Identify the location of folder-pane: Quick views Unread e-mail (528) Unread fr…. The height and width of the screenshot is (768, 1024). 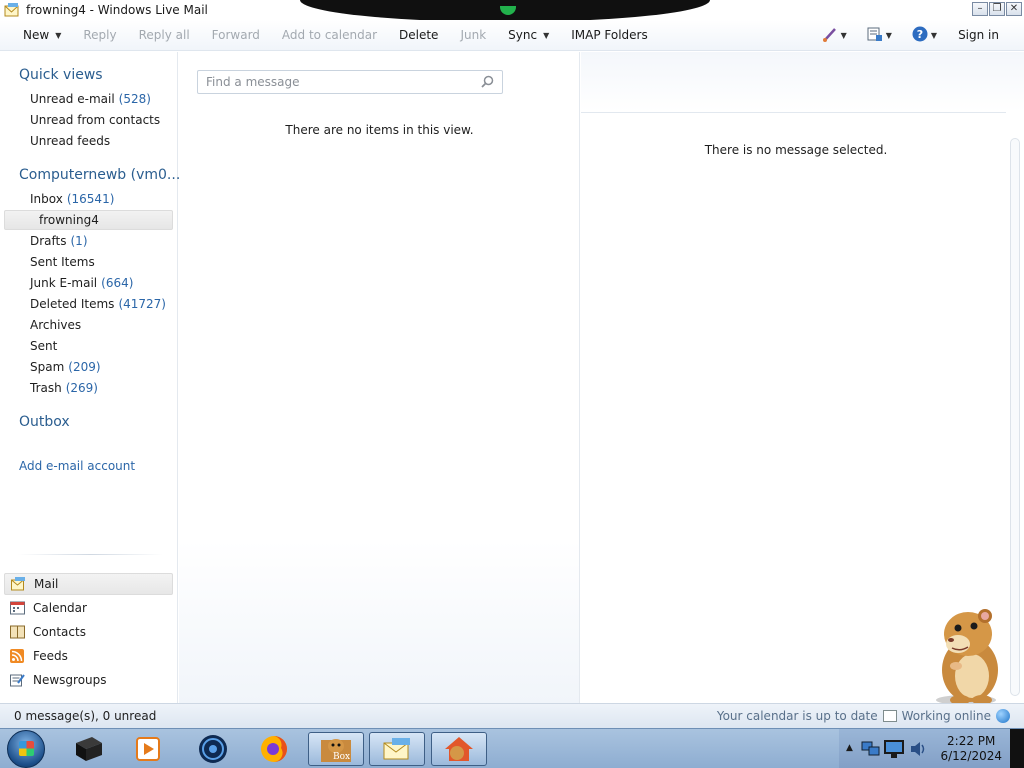
(90, 377).